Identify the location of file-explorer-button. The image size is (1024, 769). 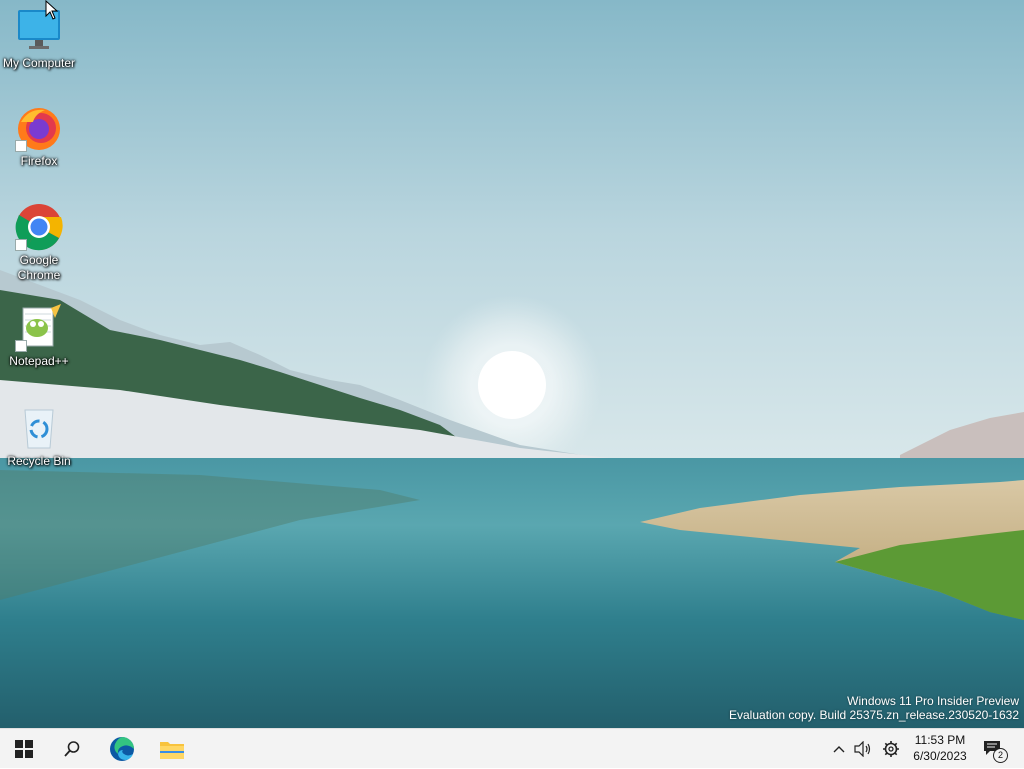
(172, 749).